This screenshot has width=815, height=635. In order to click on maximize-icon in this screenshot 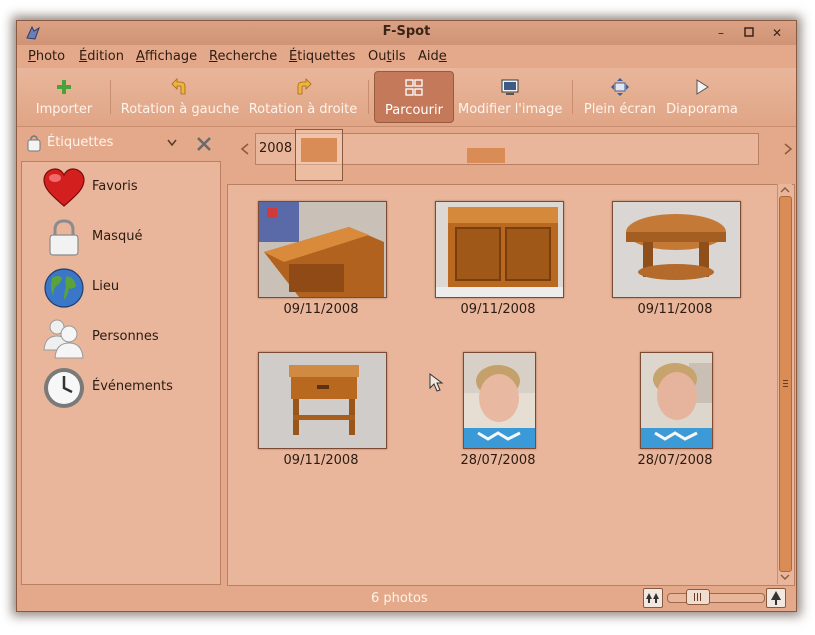, I will do `click(749, 32)`.